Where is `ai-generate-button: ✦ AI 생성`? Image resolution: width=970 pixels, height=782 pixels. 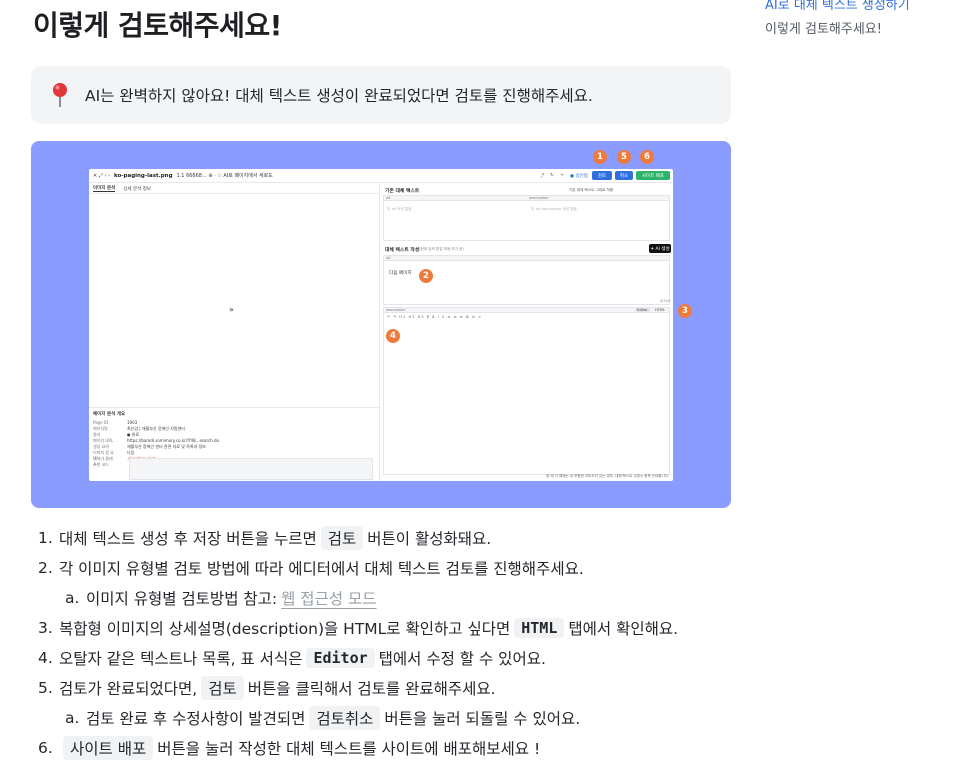 ai-generate-button: ✦ AI 생성 is located at coordinates (660, 248).